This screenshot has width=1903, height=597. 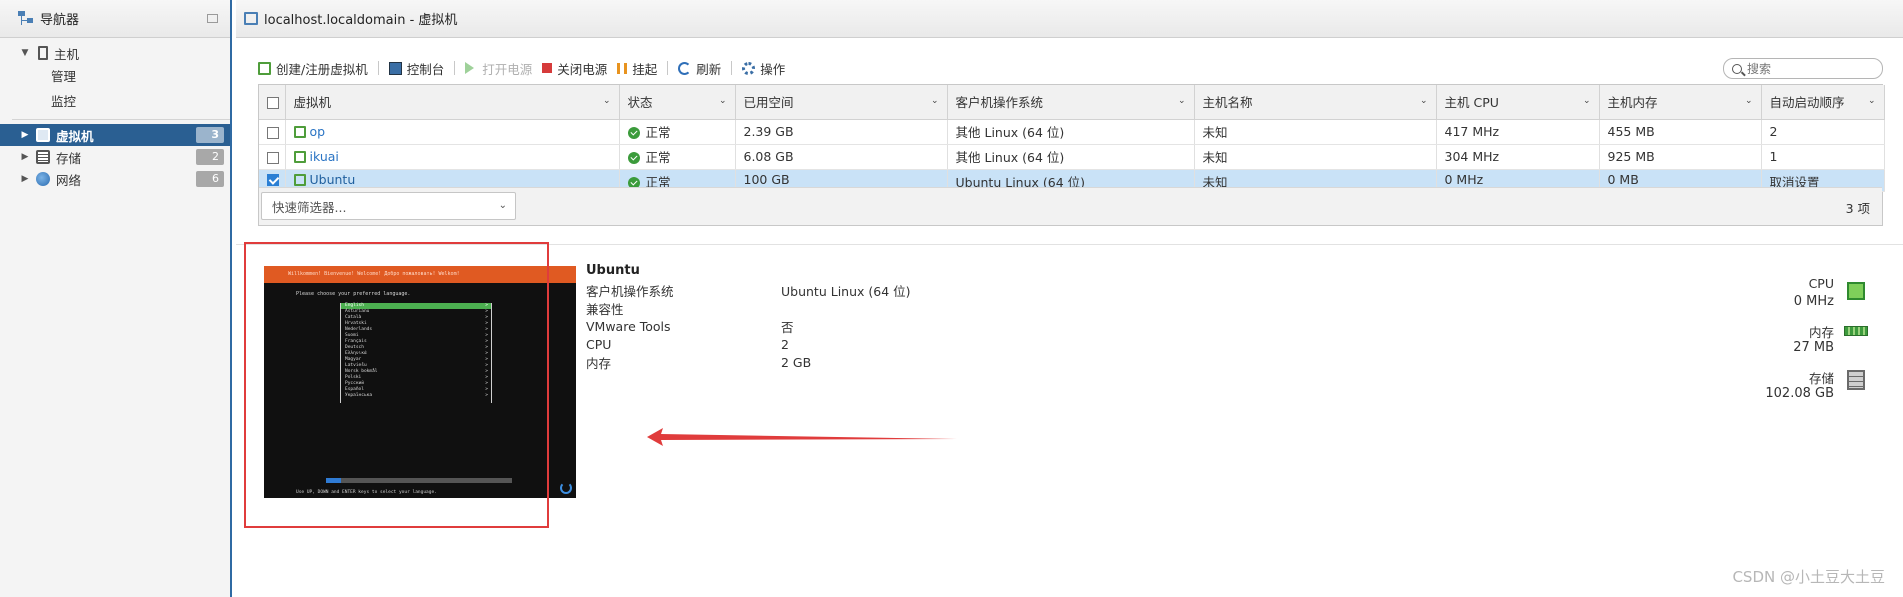 What do you see at coordinates (613, 270) in the screenshot?
I see `vm-details-title: Ubuntu` at bounding box center [613, 270].